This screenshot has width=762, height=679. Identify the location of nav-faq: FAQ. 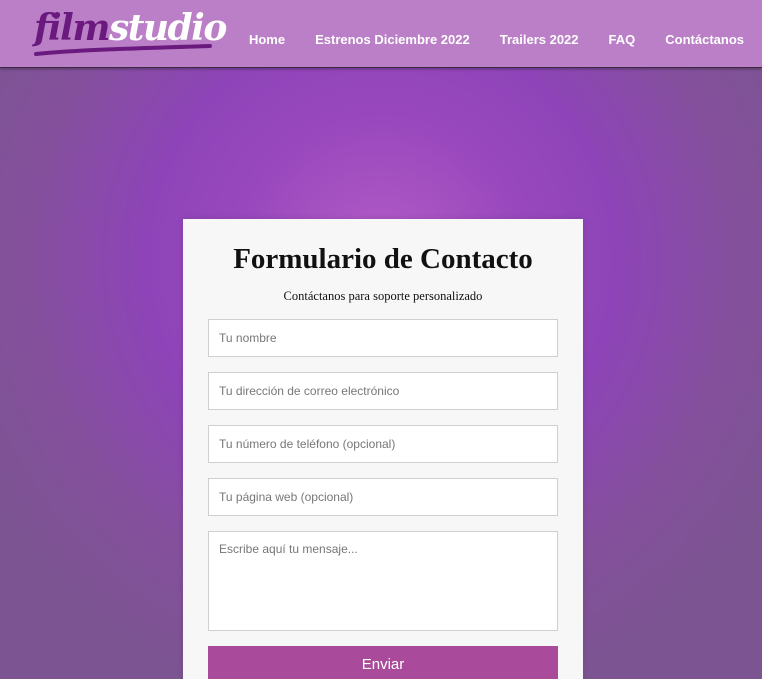
(622, 39).